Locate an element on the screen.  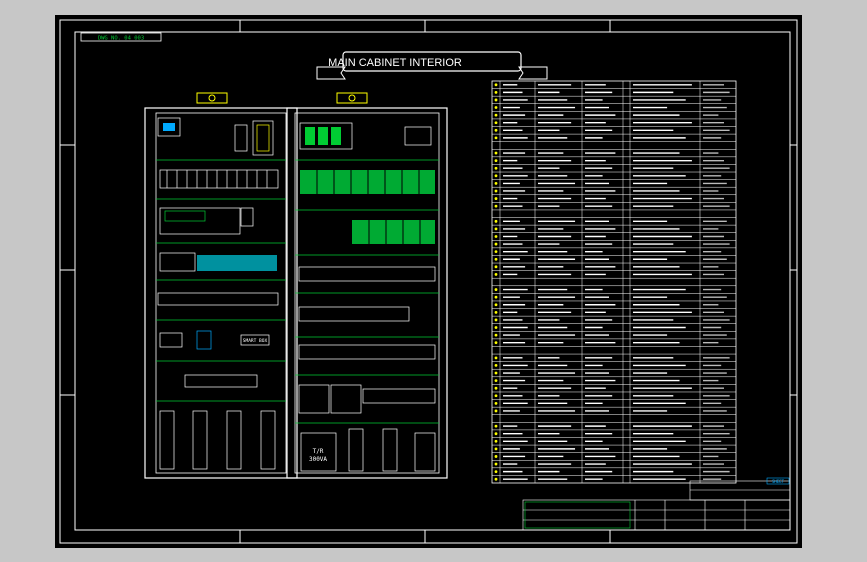
transformer-label-1: T/R is located at coordinates (318, 451).